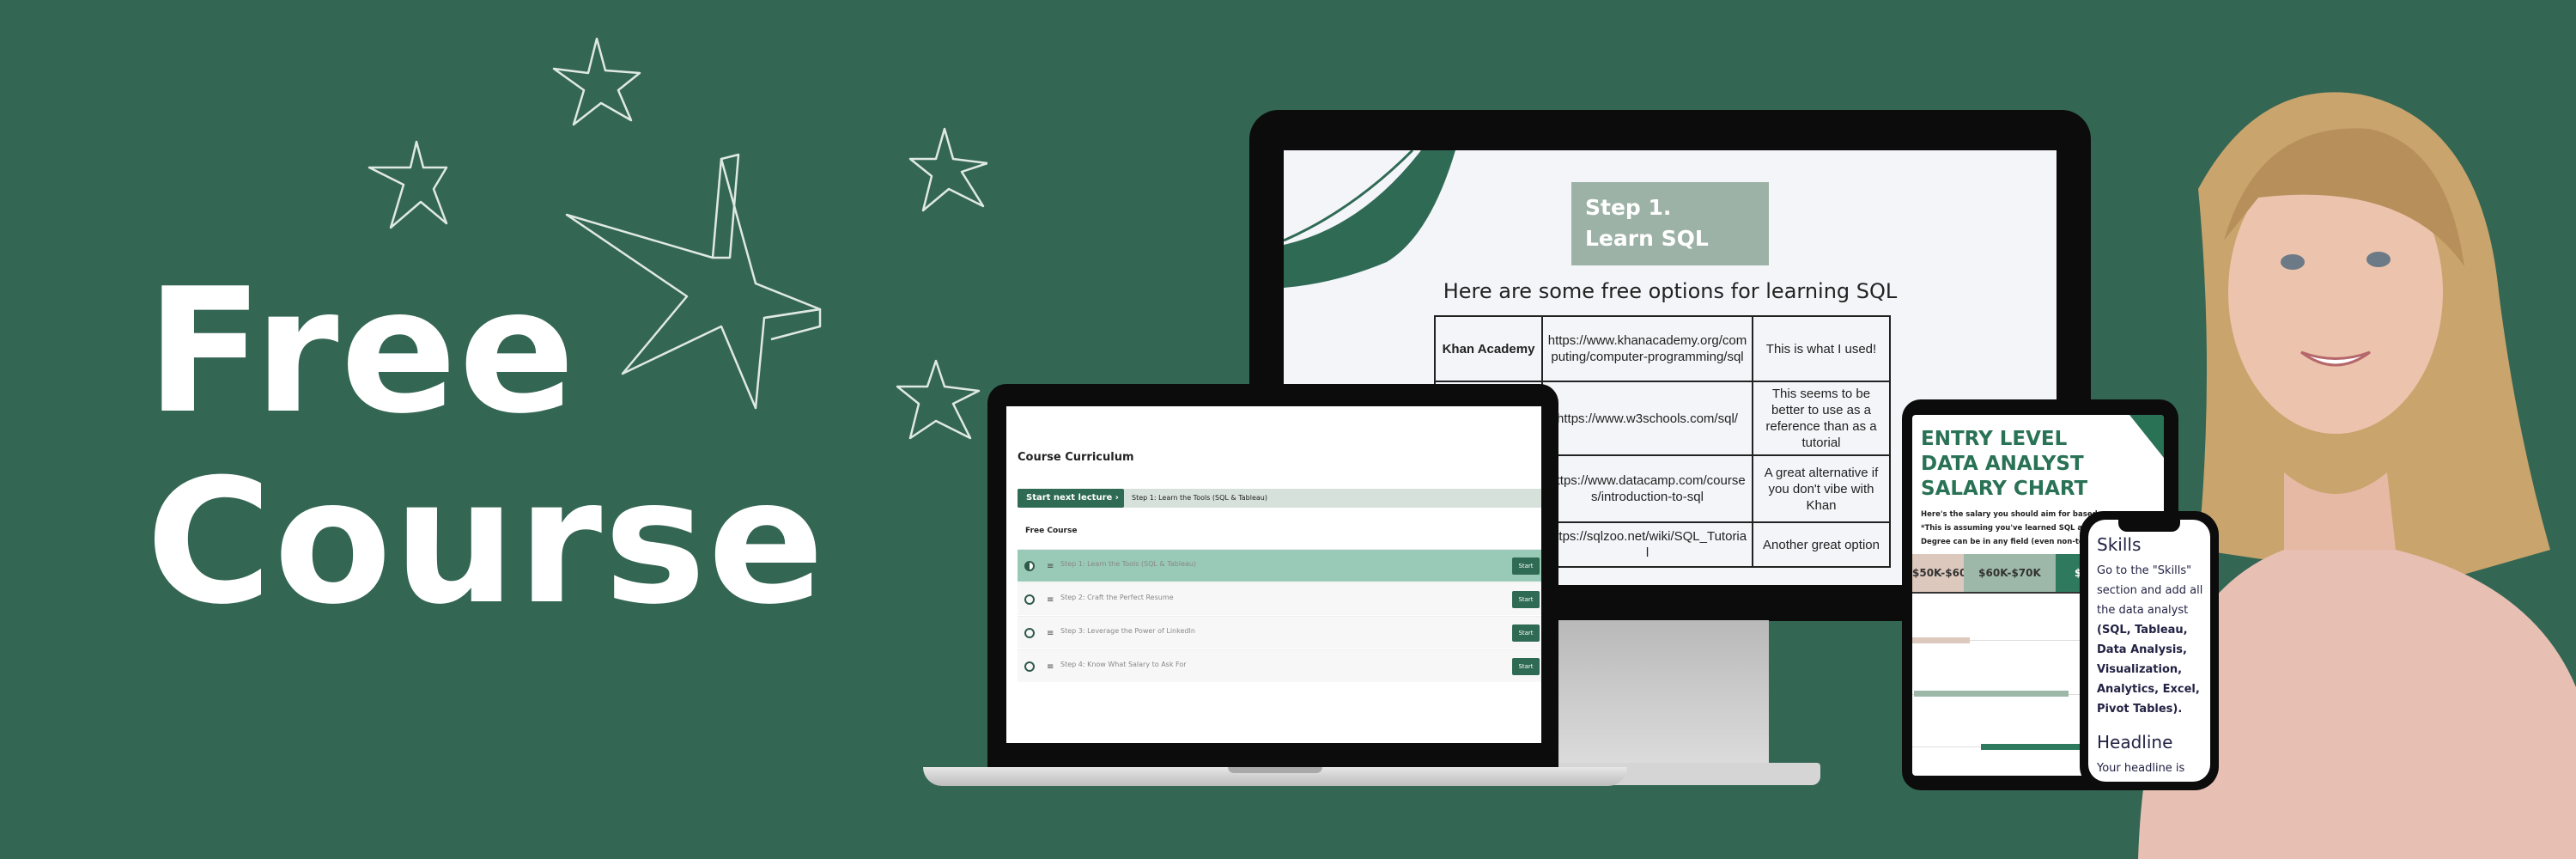 The height and width of the screenshot is (859, 2576). Describe the element at coordinates (1938, 573) in the screenshot. I see `salary-range-header: $50K-$60K` at that location.